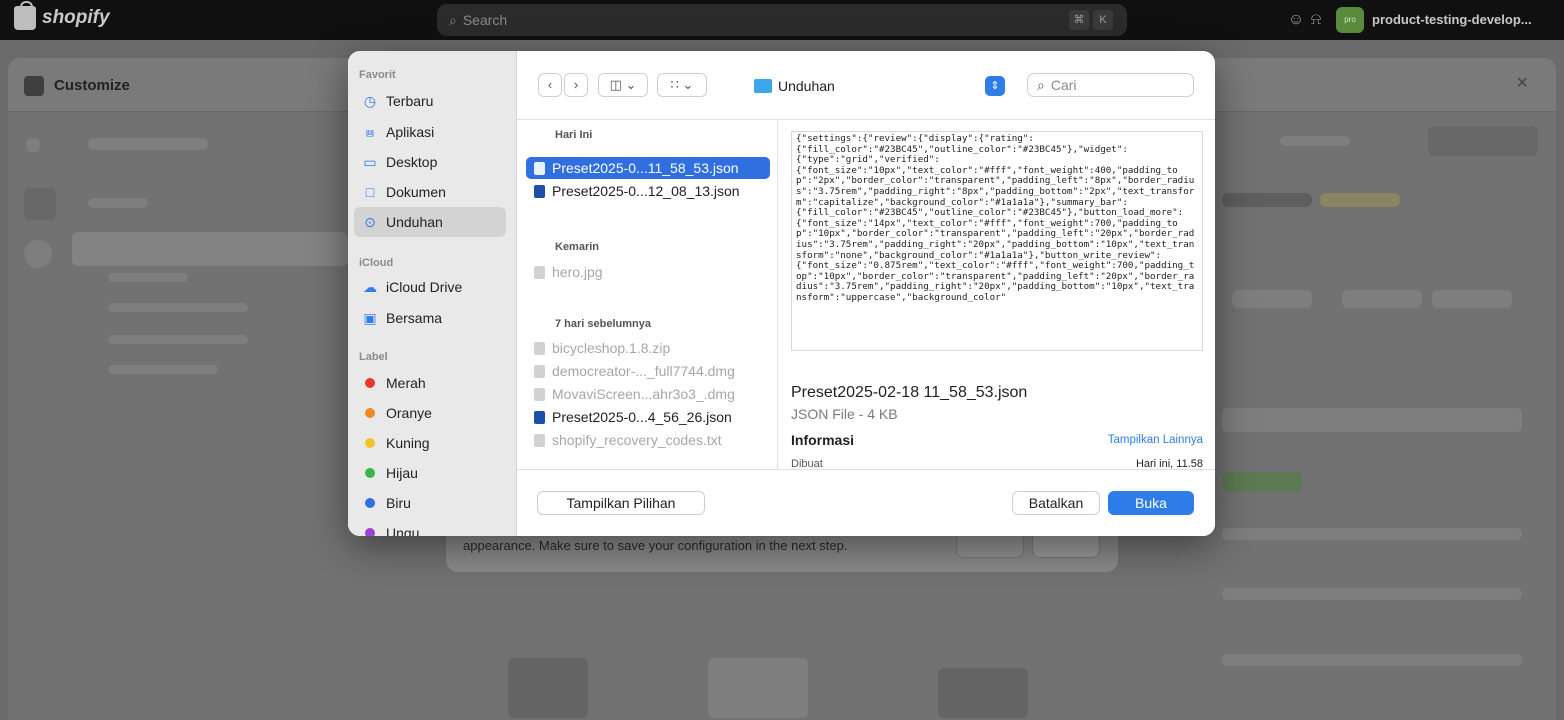  I want to click on shopify-logo: shopify, so click(62, 15).